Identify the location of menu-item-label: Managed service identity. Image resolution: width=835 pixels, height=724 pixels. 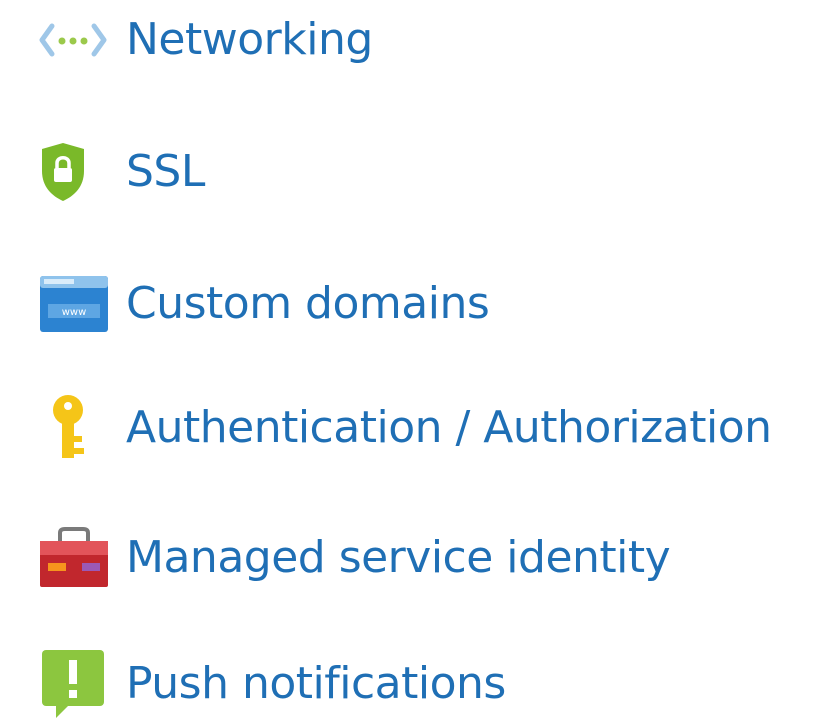
(398, 557).